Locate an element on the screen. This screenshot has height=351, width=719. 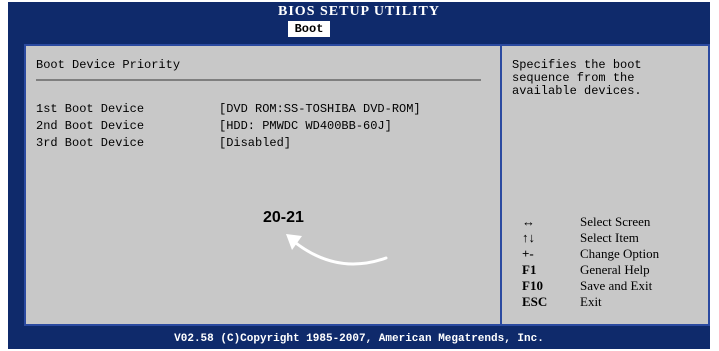
legend-desc: Select Item is located at coordinates (609, 237).